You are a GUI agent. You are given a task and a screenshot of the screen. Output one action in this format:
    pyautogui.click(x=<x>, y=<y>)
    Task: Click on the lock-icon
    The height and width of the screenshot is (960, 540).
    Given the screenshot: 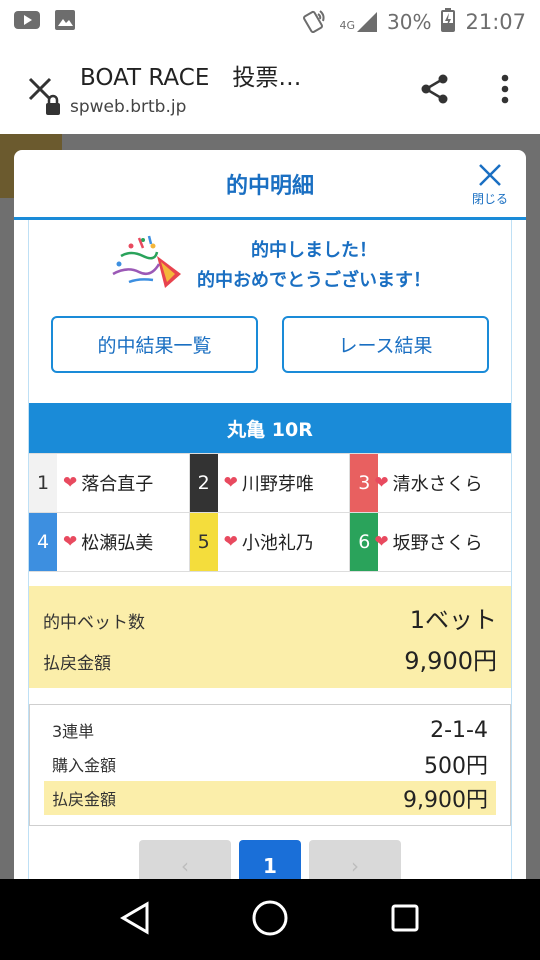 What is the action you would take?
    pyautogui.click(x=53, y=107)
    